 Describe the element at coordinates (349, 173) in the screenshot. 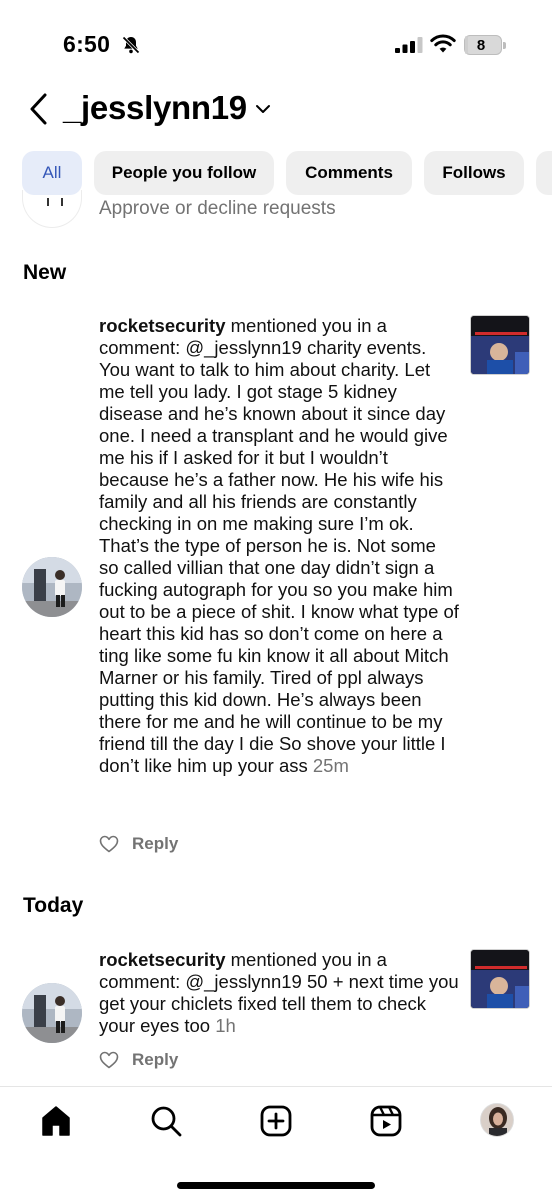

I see `filter-chip-comments: Comments` at that location.